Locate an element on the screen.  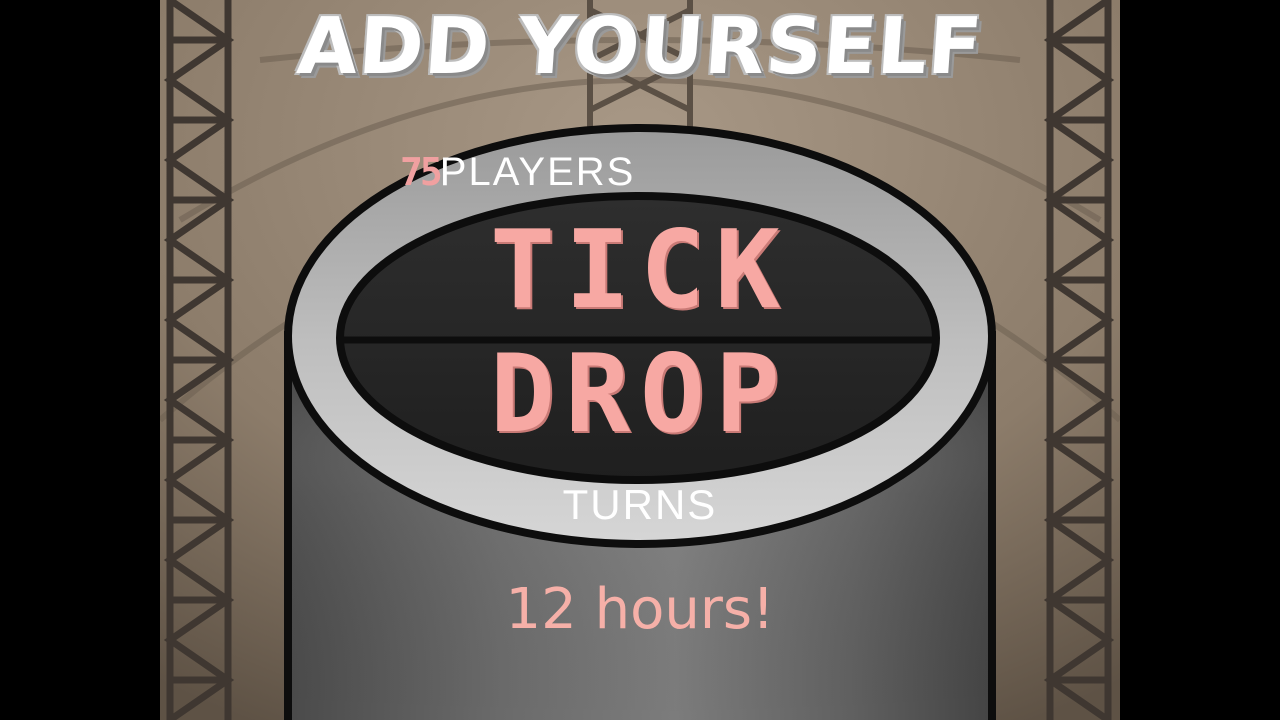
turn-duration-text: 12 hours! is located at coordinates (640, 609).